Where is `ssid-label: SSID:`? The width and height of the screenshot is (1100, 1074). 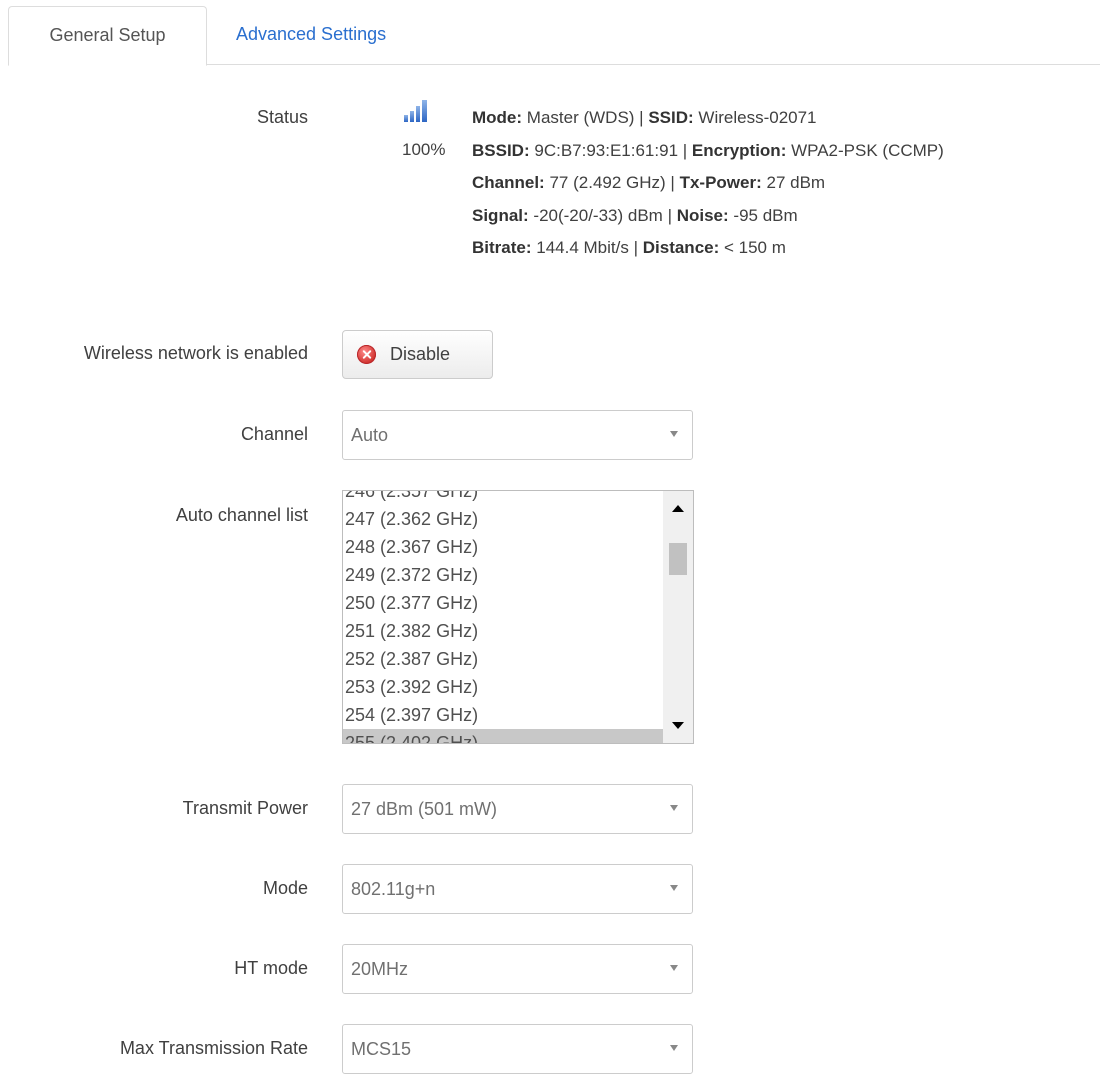 ssid-label: SSID: is located at coordinates (671, 117).